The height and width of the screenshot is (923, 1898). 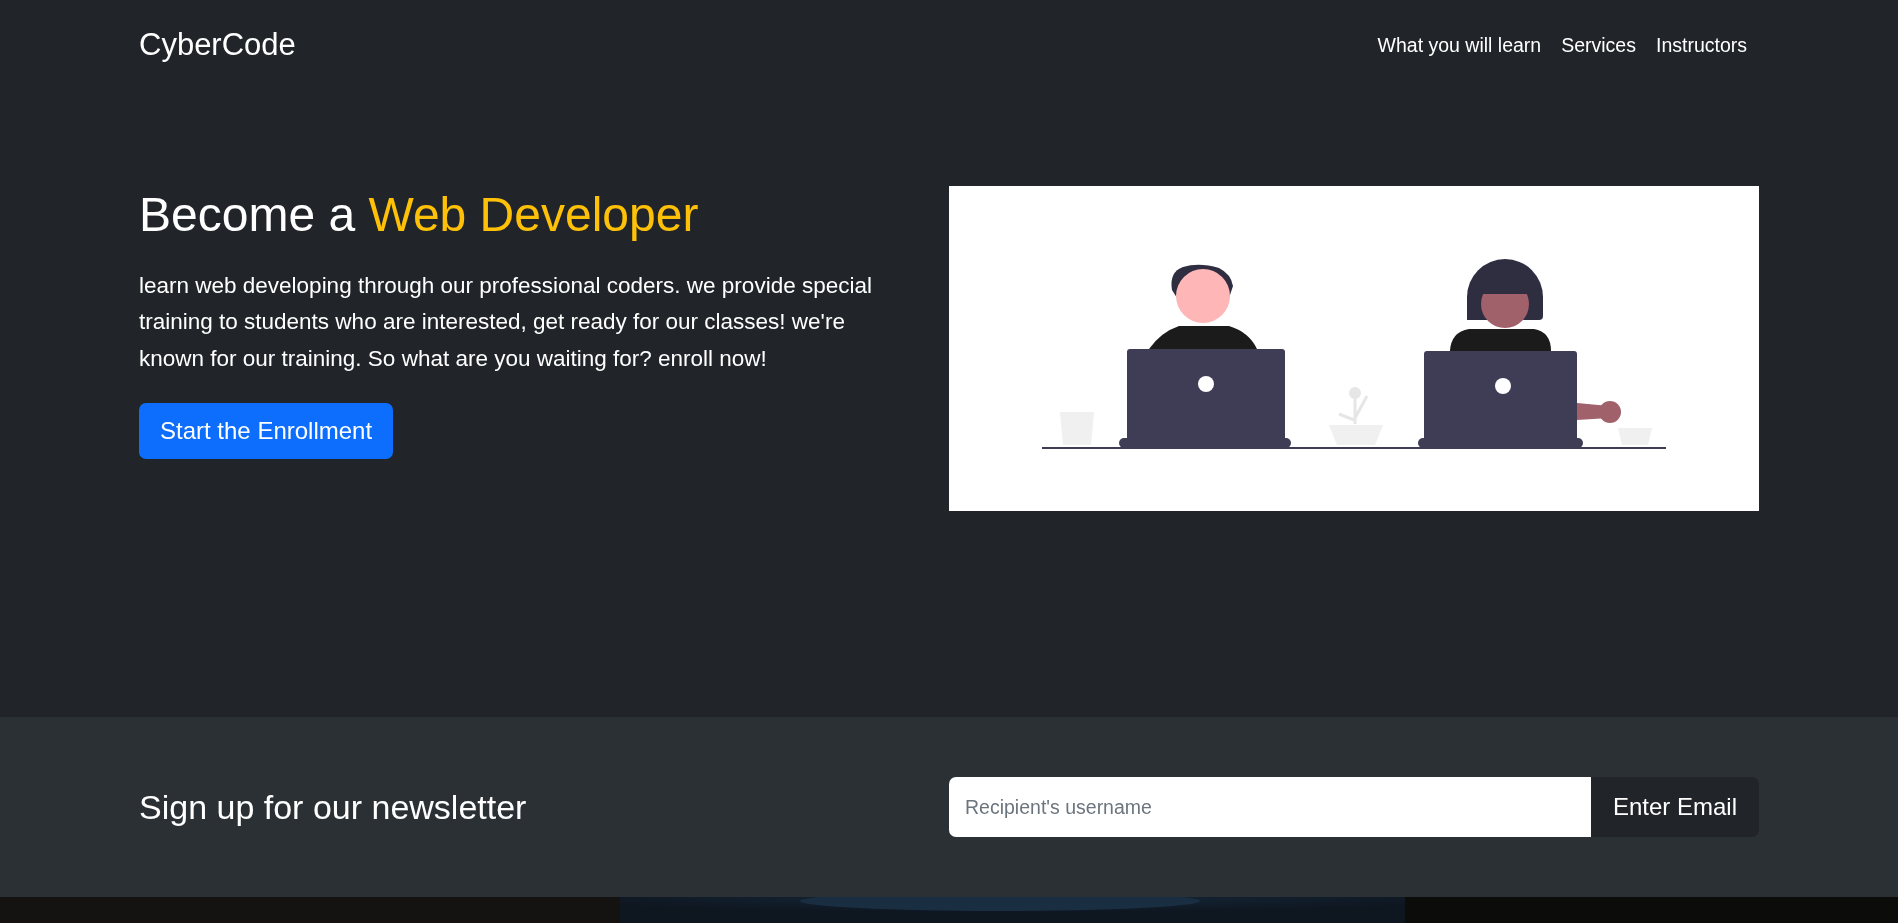 I want to click on newsletter-title: Sign up for our newsletter, so click(x=333, y=807).